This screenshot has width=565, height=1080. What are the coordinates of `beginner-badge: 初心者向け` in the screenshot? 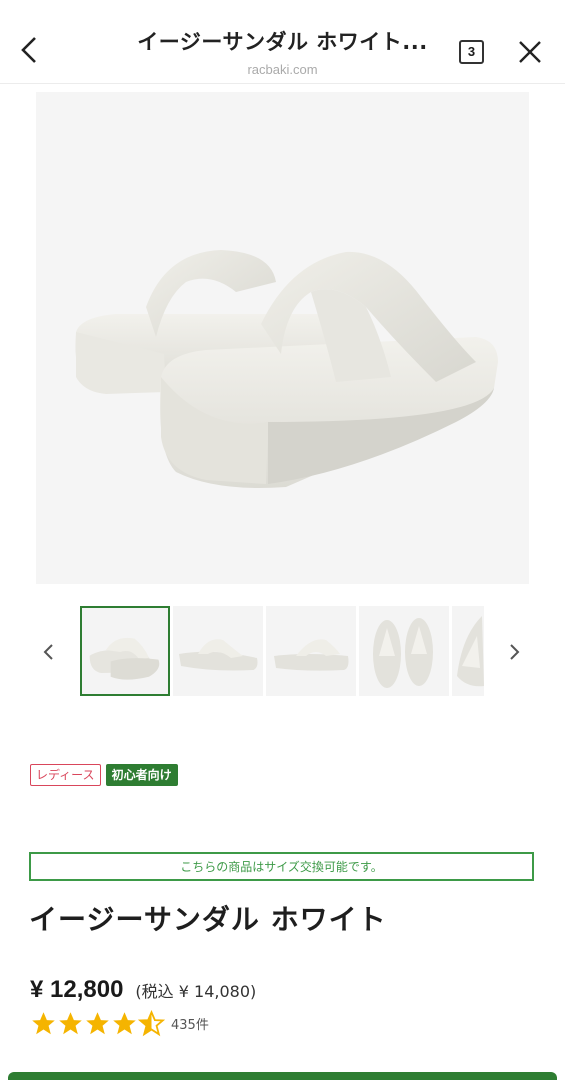 It's located at (141, 775).